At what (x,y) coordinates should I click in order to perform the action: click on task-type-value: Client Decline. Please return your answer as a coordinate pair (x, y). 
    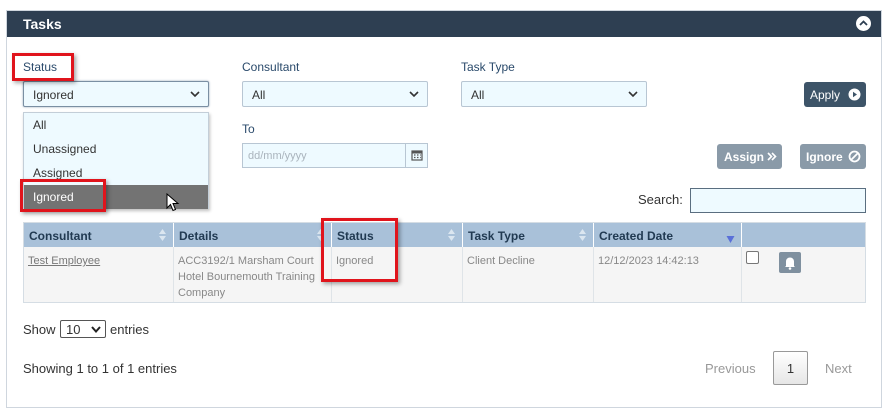
    Looking at the image, I should click on (501, 261).